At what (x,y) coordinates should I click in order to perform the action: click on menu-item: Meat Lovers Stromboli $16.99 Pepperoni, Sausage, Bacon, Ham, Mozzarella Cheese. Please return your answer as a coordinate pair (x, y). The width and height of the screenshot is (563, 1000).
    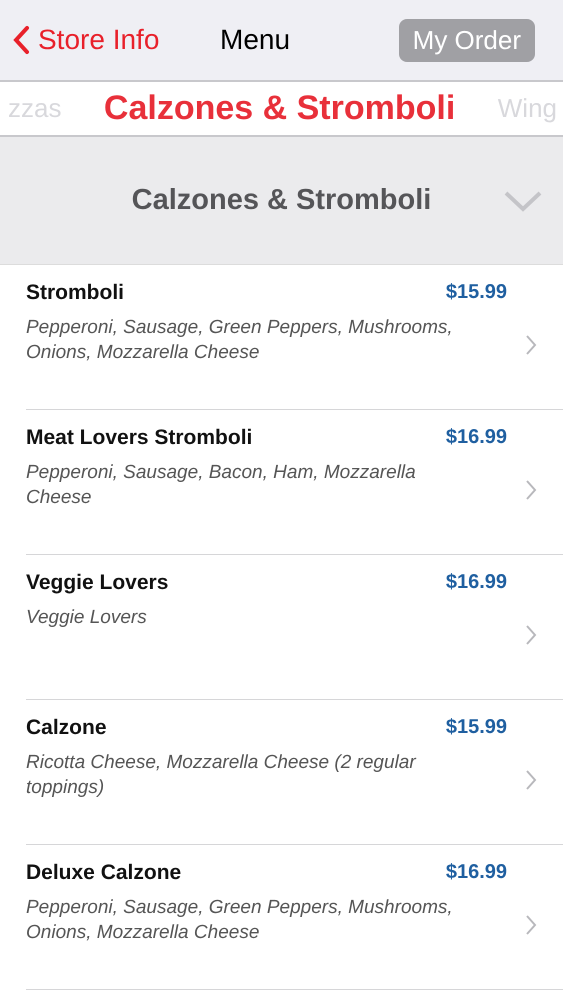
    Looking at the image, I should click on (294, 482).